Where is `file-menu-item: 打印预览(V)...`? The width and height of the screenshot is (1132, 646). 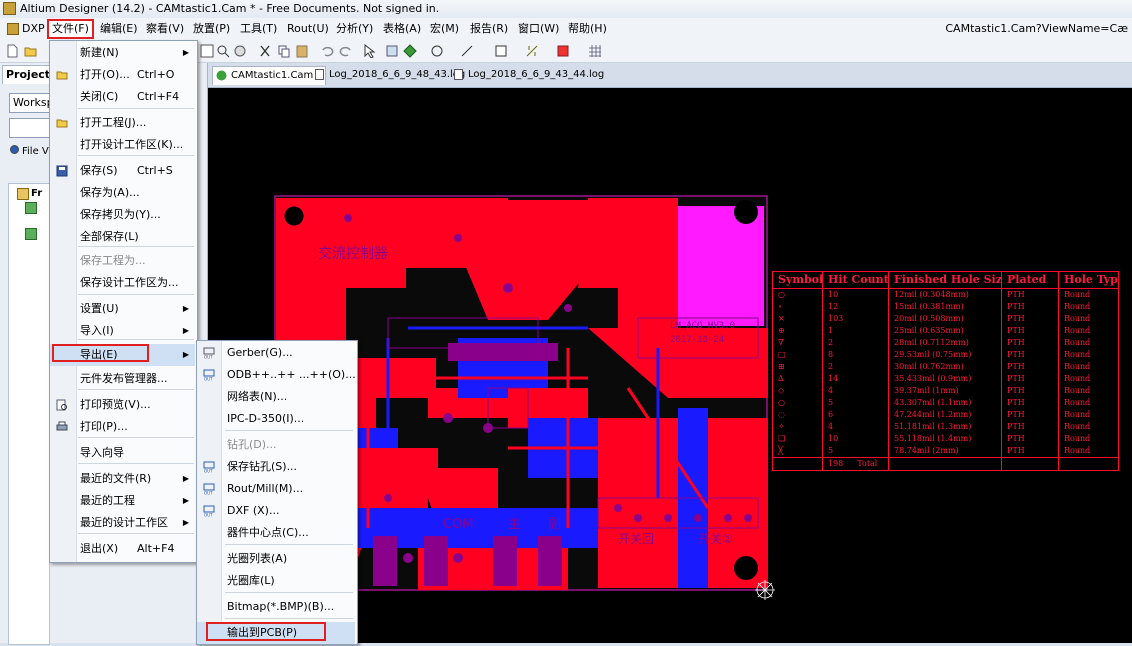
file-menu-item: 打印预览(V)... is located at coordinates (122, 405).